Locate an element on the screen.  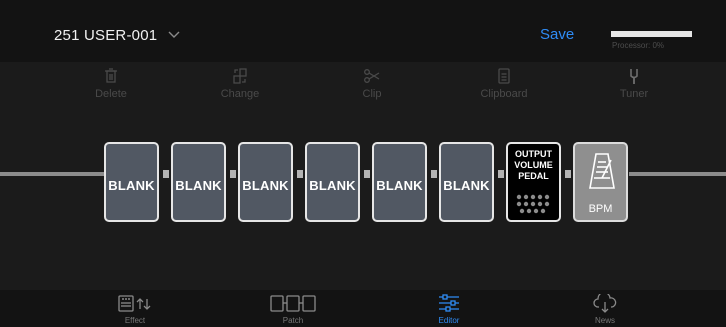
bottom-nav: Effect Patch Editor News is located at coordinates (363, 308).